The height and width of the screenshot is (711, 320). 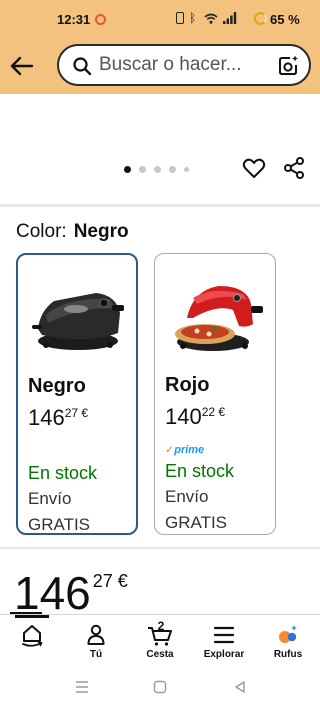 What do you see at coordinates (57, 386) in the screenshot?
I see `swatch-name: Negro` at bounding box center [57, 386].